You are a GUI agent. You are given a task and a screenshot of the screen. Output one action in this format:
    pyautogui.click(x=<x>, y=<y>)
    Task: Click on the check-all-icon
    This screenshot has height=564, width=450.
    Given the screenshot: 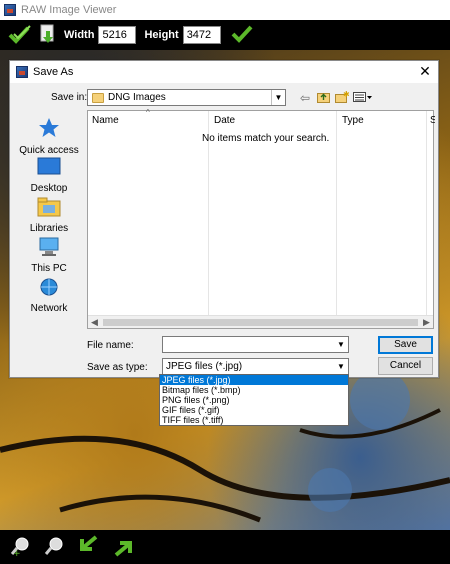 What is the action you would take?
    pyautogui.click(x=21, y=35)
    